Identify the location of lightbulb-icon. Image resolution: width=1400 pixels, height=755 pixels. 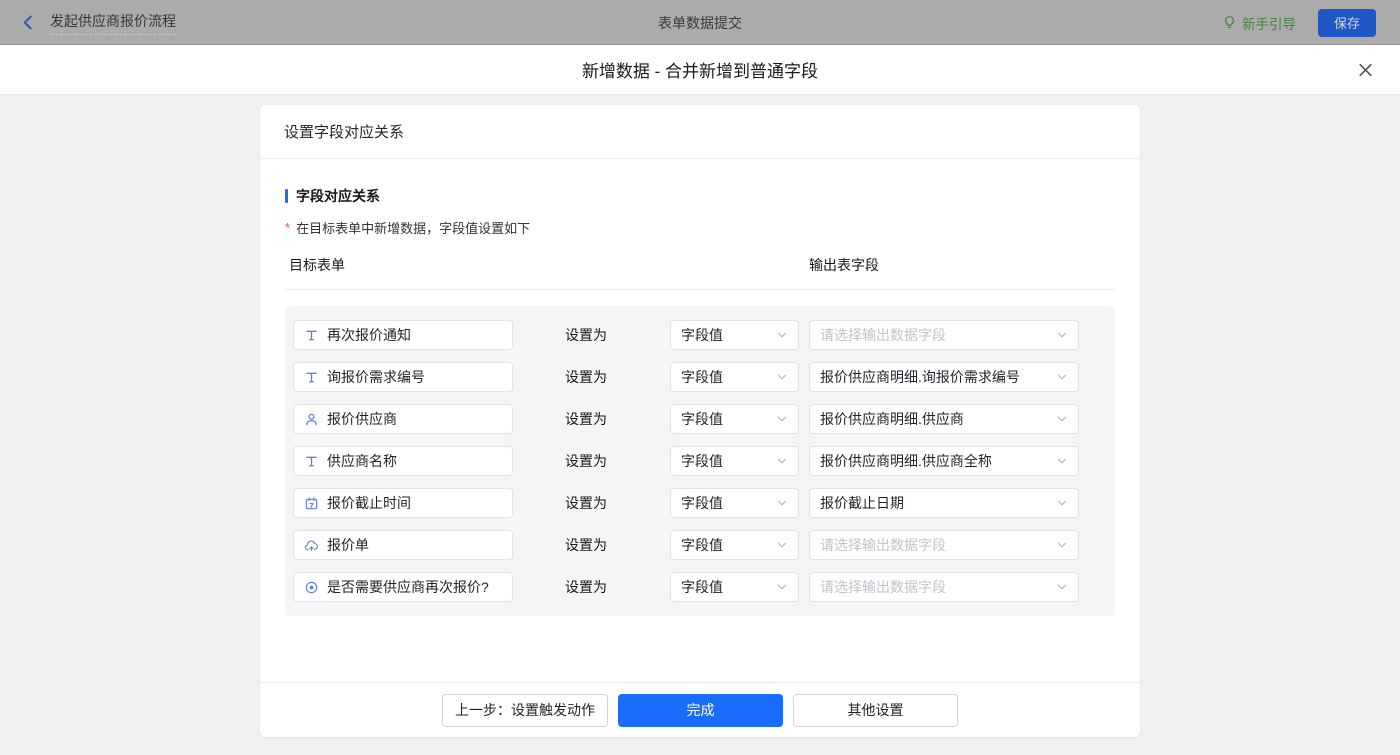
(1229, 22).